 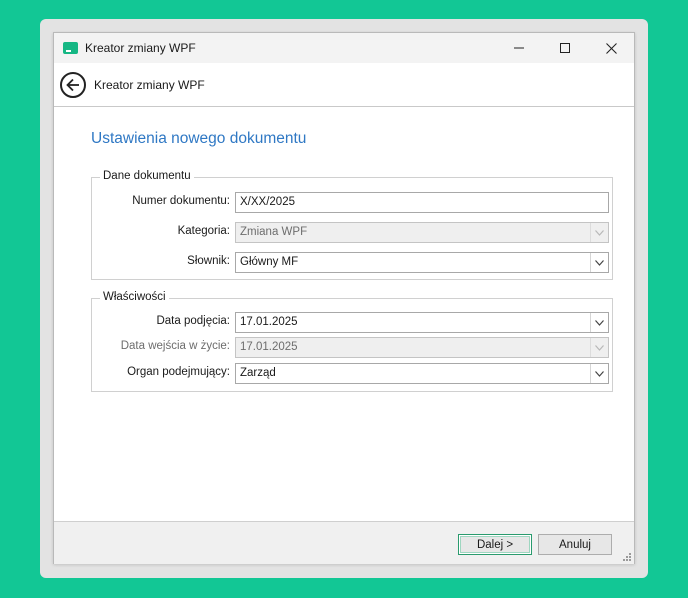 What do you see at coordinates (208, 261) in the screenshot?
I see `slownik-label: Słownik:` at bounding box center [208, 261].